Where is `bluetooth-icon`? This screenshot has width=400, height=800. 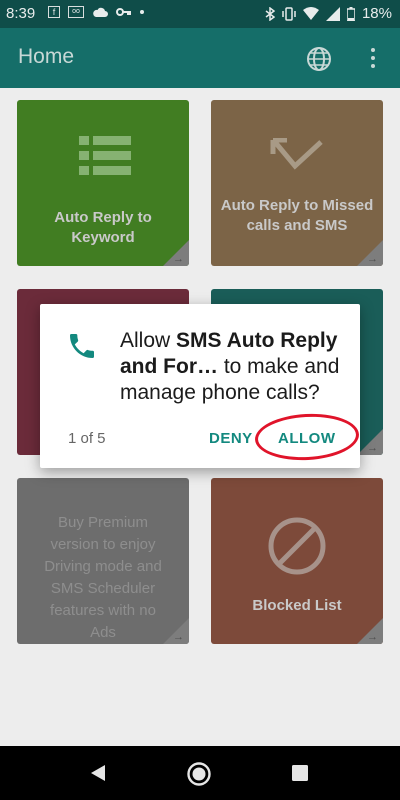 bluetooth-icon is located at coordinates (270, 13).